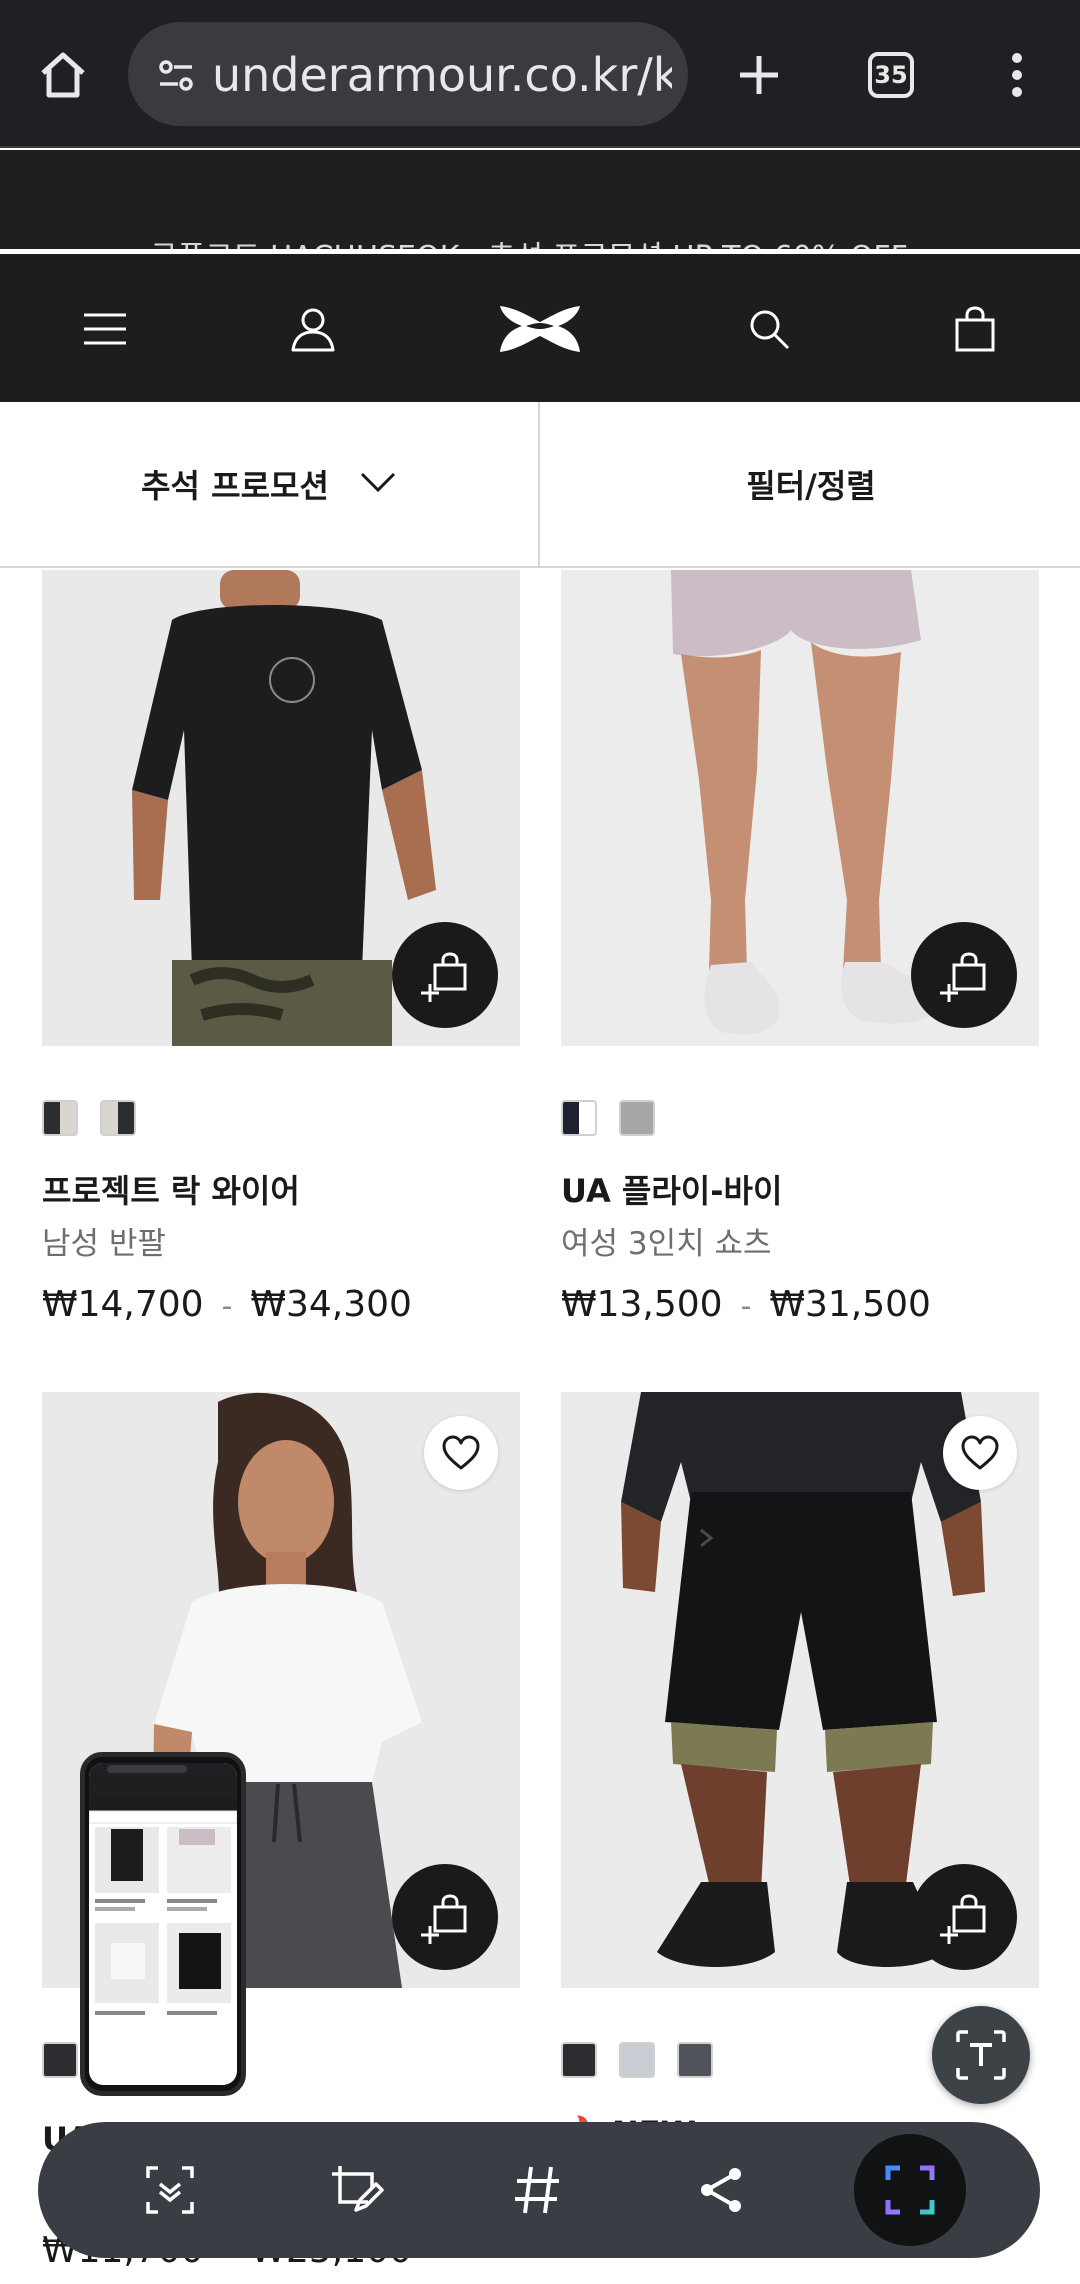 The width and height of the screenshot is (1080, 2284). I want to click on screenshot-toolbar, so click(539, 2190).